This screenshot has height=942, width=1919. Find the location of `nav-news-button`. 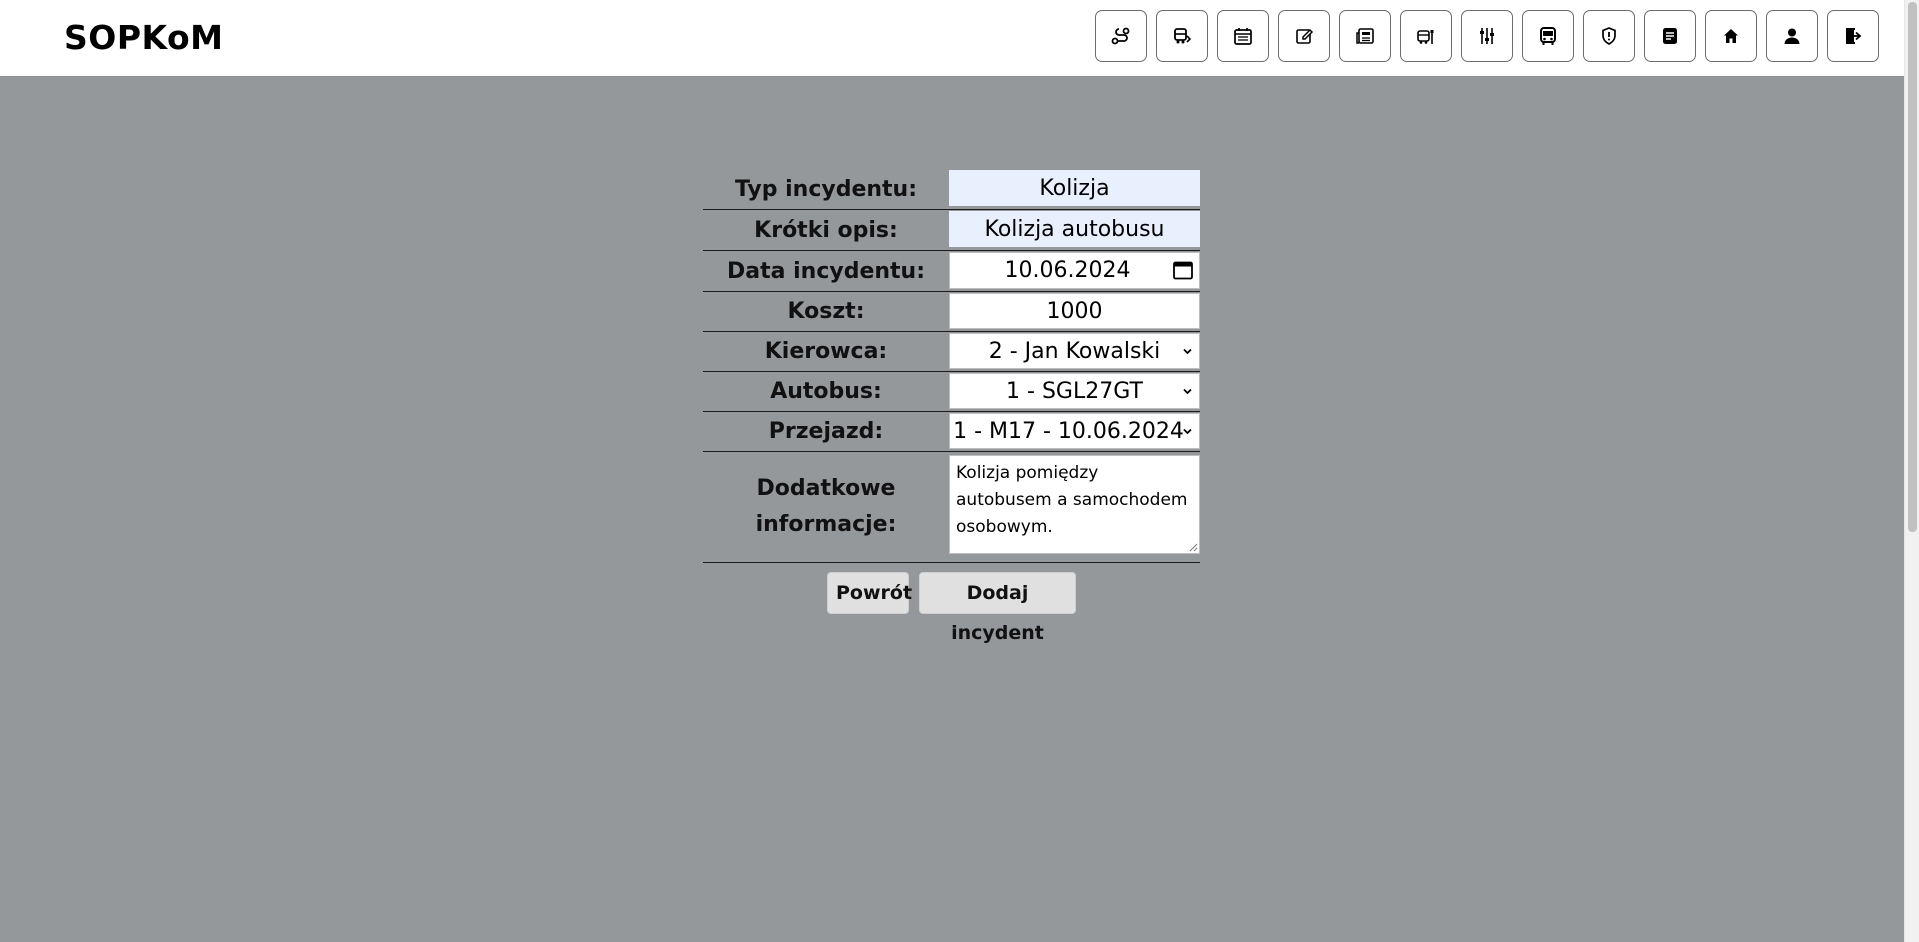

nav-news-button is located at coordinates (1365, 36).